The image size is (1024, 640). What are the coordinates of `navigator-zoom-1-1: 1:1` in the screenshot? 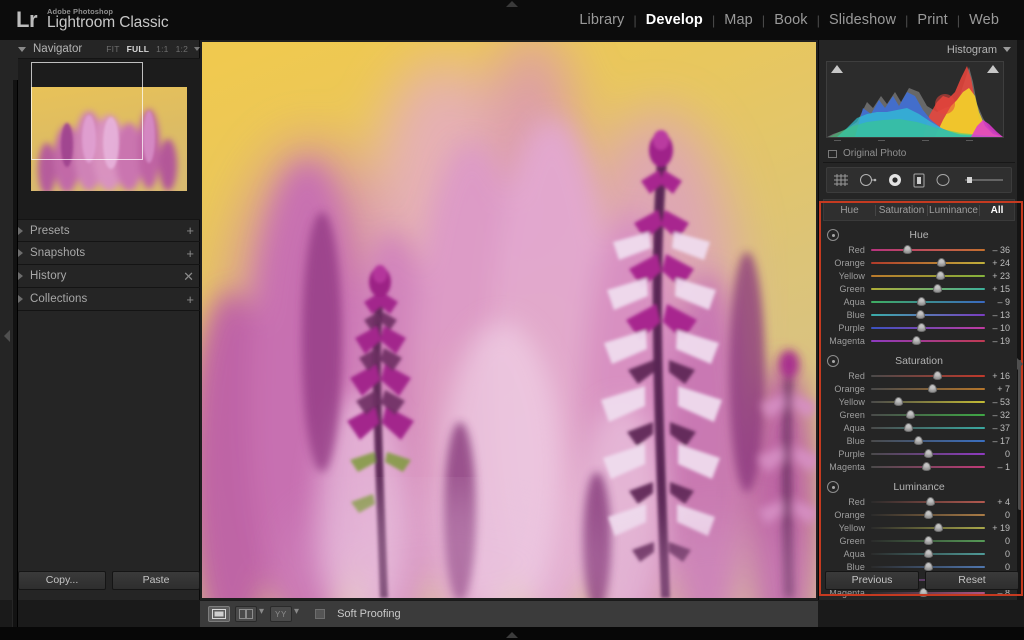 It's located at (162, 49).